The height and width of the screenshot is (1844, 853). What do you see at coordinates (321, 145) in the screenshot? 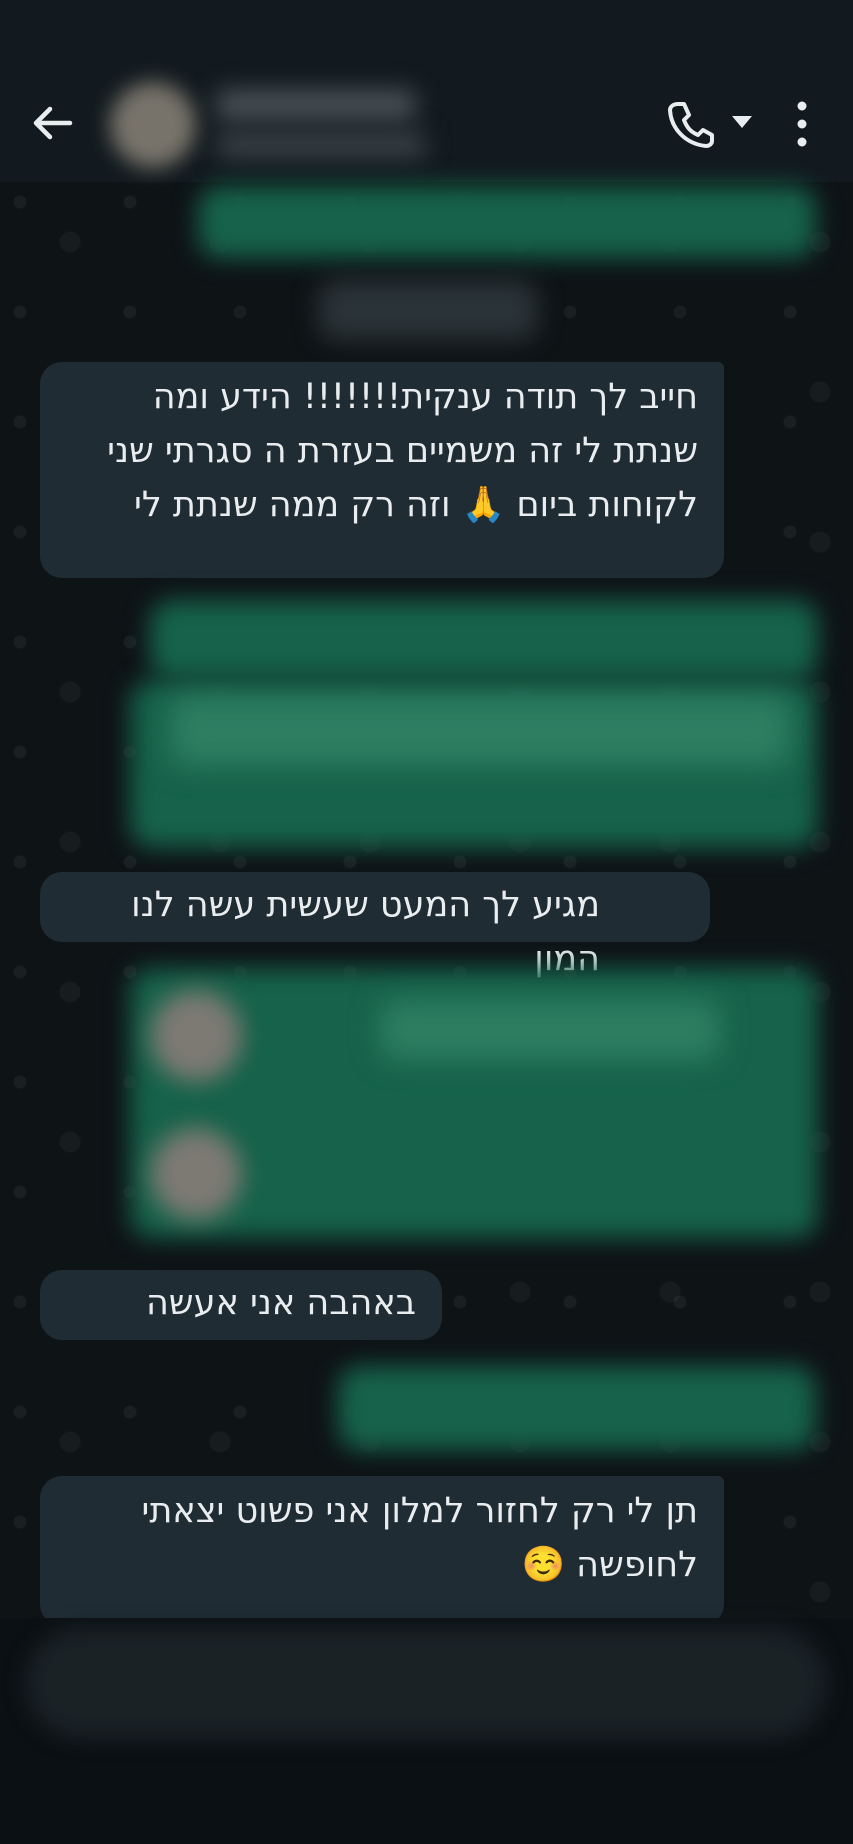
I see `contact-status` at bounding box center [321, 145].